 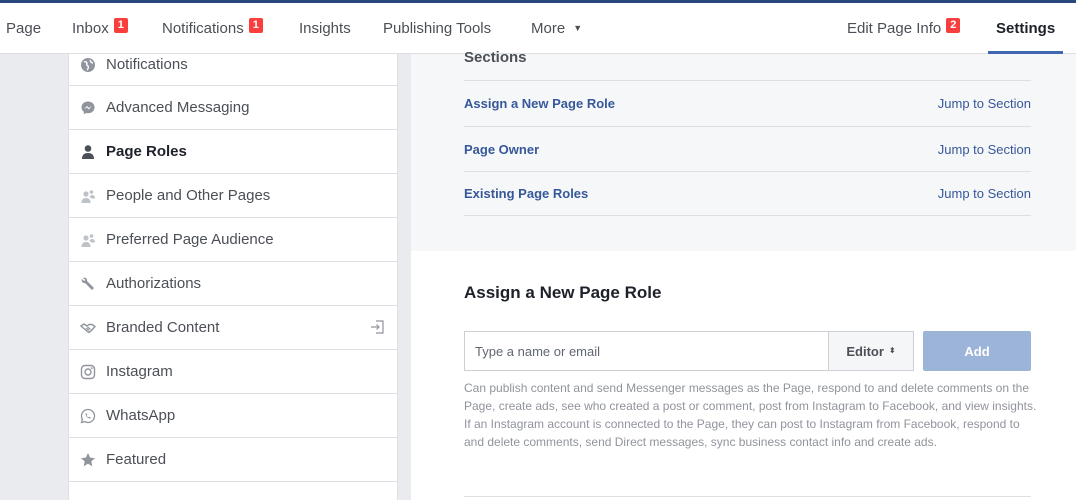 I want to click on nav-tab-publishing-tools: Publishing Tools, so click(x=437, y=28).